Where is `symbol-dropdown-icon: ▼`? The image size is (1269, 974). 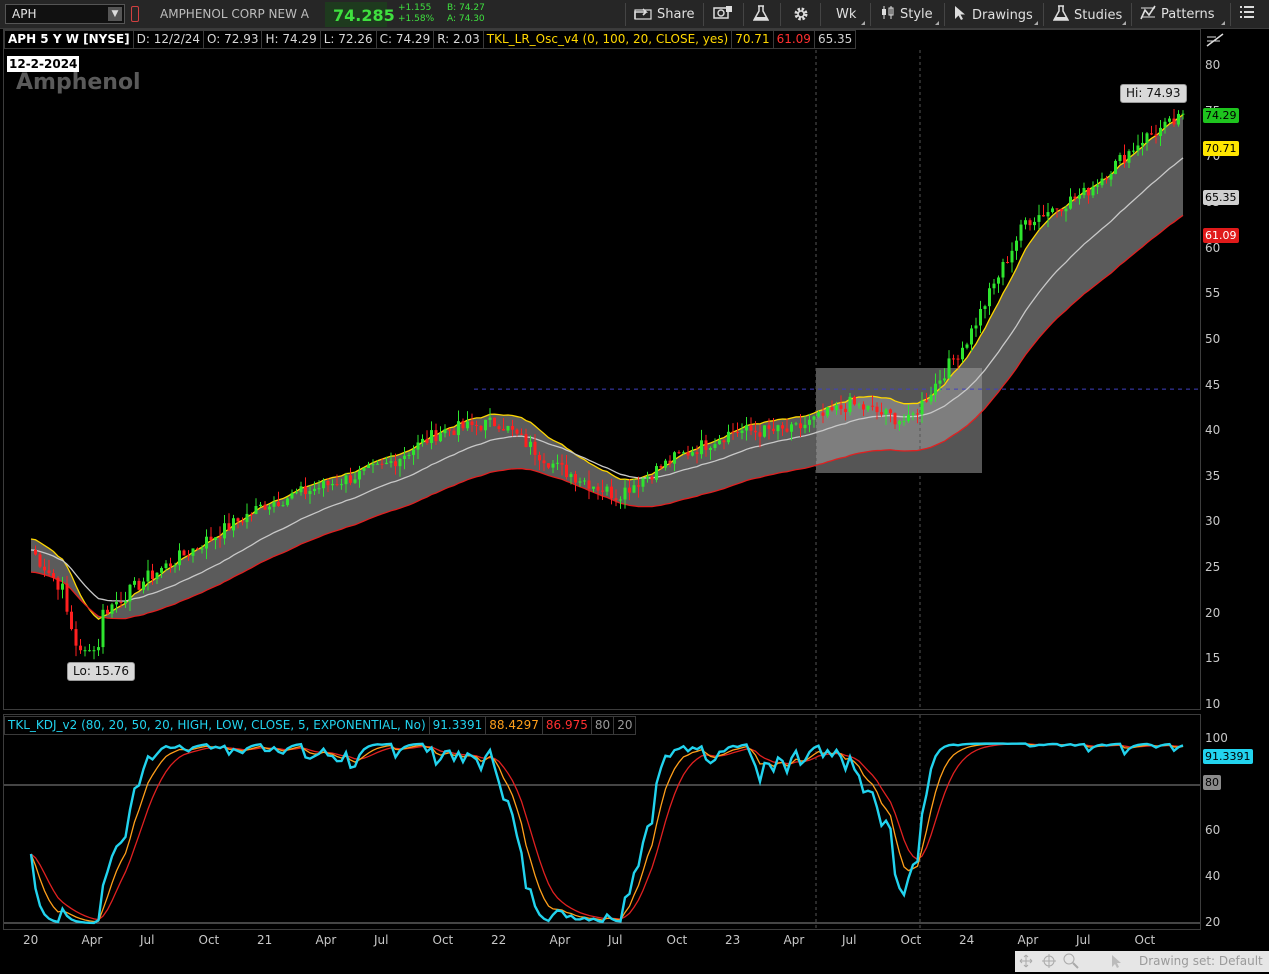
symbol-dropdown-icon: ▼ is located at coordinates (115, 14).